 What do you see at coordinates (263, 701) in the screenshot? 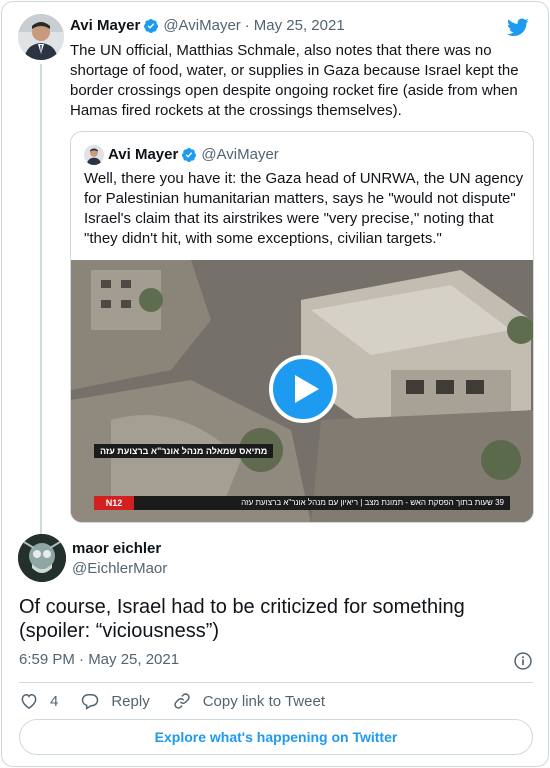
I see `copy-link-label: Copy link to Tweet` at bounding box center [263, 701].